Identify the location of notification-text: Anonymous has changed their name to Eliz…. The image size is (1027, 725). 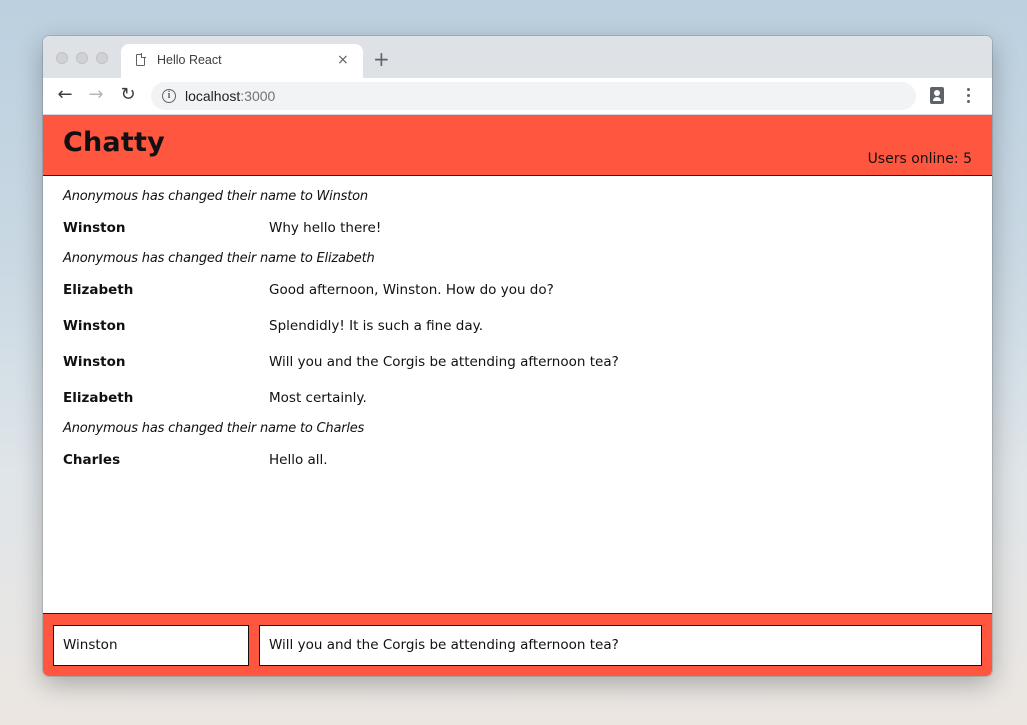
(219, 258).